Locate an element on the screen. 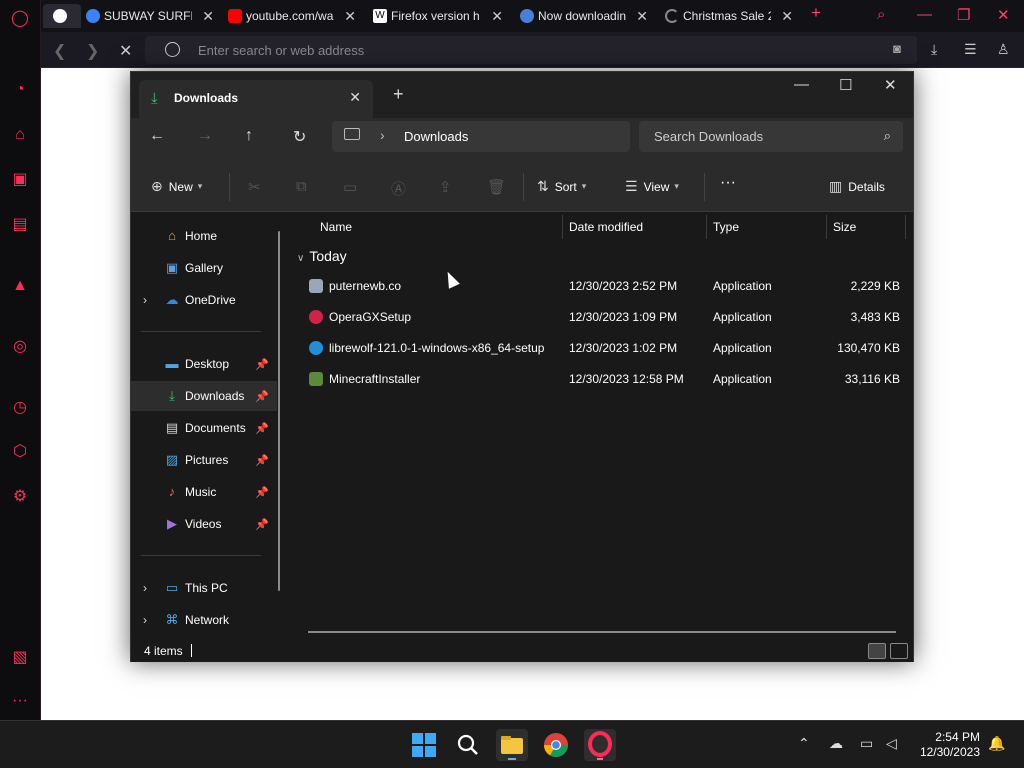 The width and height of the screenshot is (1024, 768). tab-youtube: youtube.com/wa ✕ is located at coordinates (292, 16).